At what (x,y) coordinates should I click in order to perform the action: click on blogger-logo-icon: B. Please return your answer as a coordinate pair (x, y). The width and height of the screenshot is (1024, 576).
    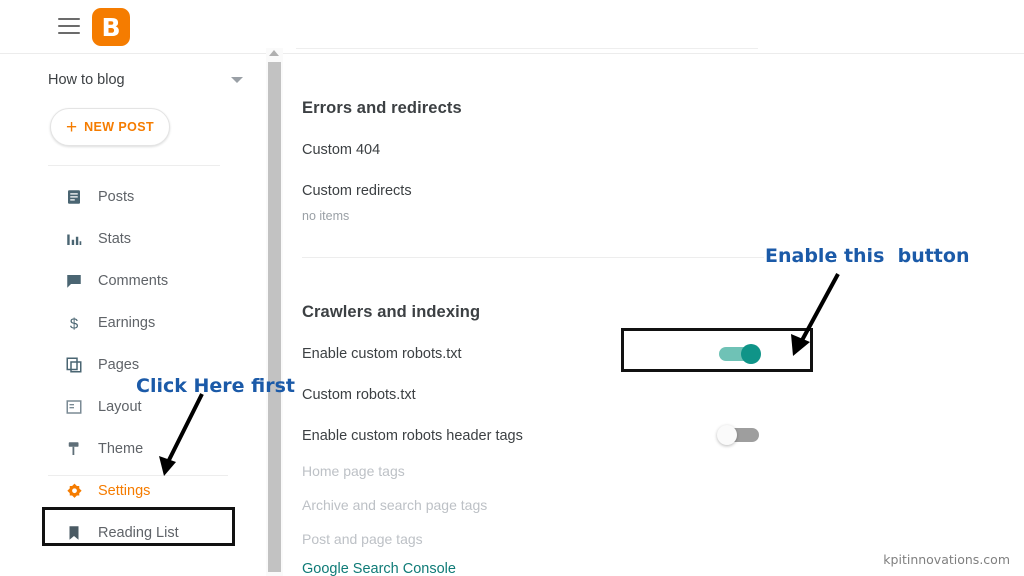
    Looking at the image, I should click on (111, 27).